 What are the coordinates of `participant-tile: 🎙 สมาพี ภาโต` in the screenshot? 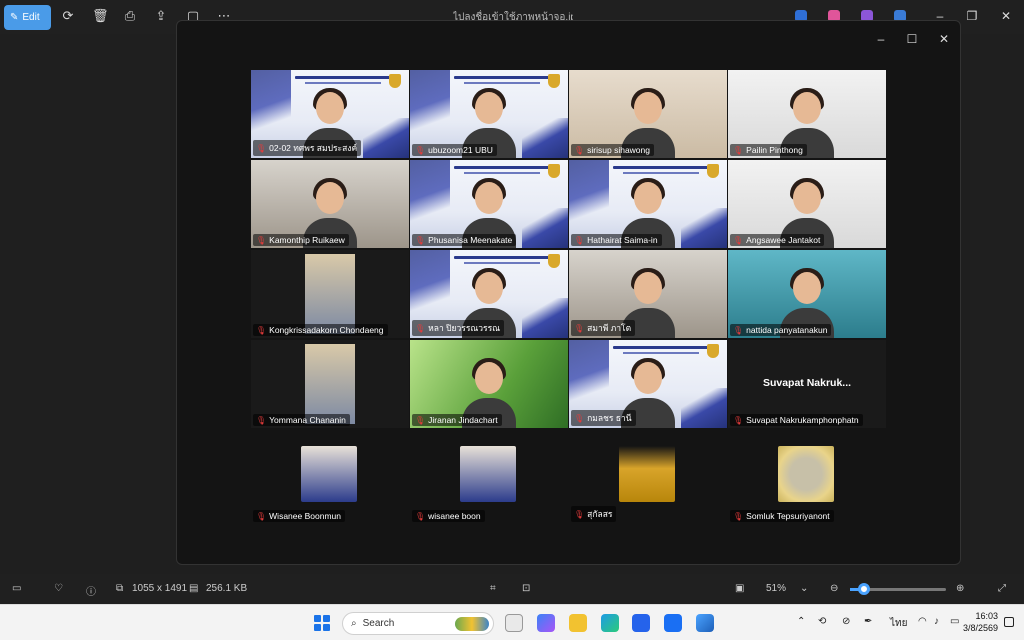 It's located at (648, 294).